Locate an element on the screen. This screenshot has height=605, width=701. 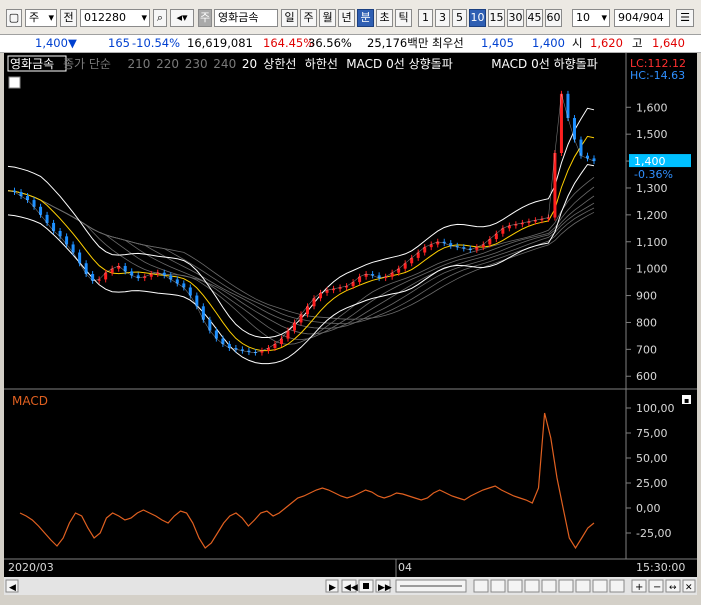
close-icon: ✕ is located at coordinates (689, 588).